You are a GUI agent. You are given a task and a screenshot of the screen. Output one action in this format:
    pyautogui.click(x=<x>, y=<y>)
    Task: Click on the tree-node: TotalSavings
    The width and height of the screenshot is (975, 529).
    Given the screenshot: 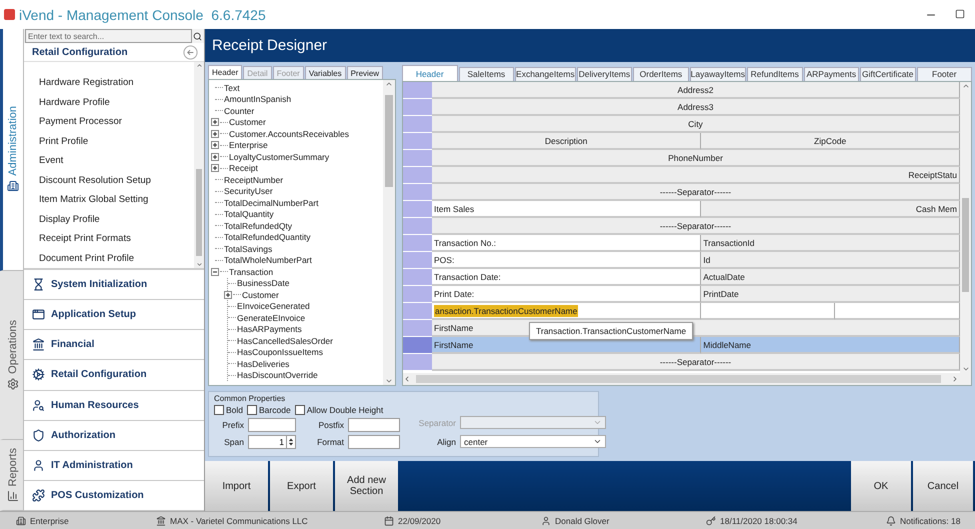 What is the action you would take?
    pyautogui.click(x=248, y=249)
    